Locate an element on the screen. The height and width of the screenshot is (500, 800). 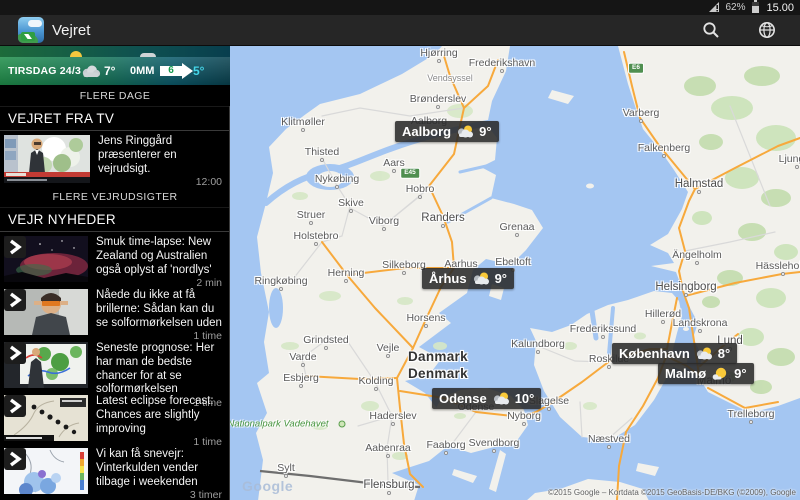
status-bar: 62% 15.00 is located at coordinates (400, 7).